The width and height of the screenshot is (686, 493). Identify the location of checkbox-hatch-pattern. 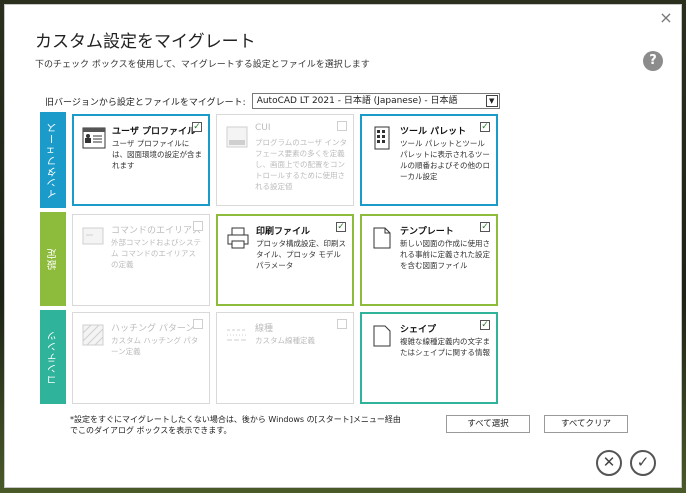
(198, 324).